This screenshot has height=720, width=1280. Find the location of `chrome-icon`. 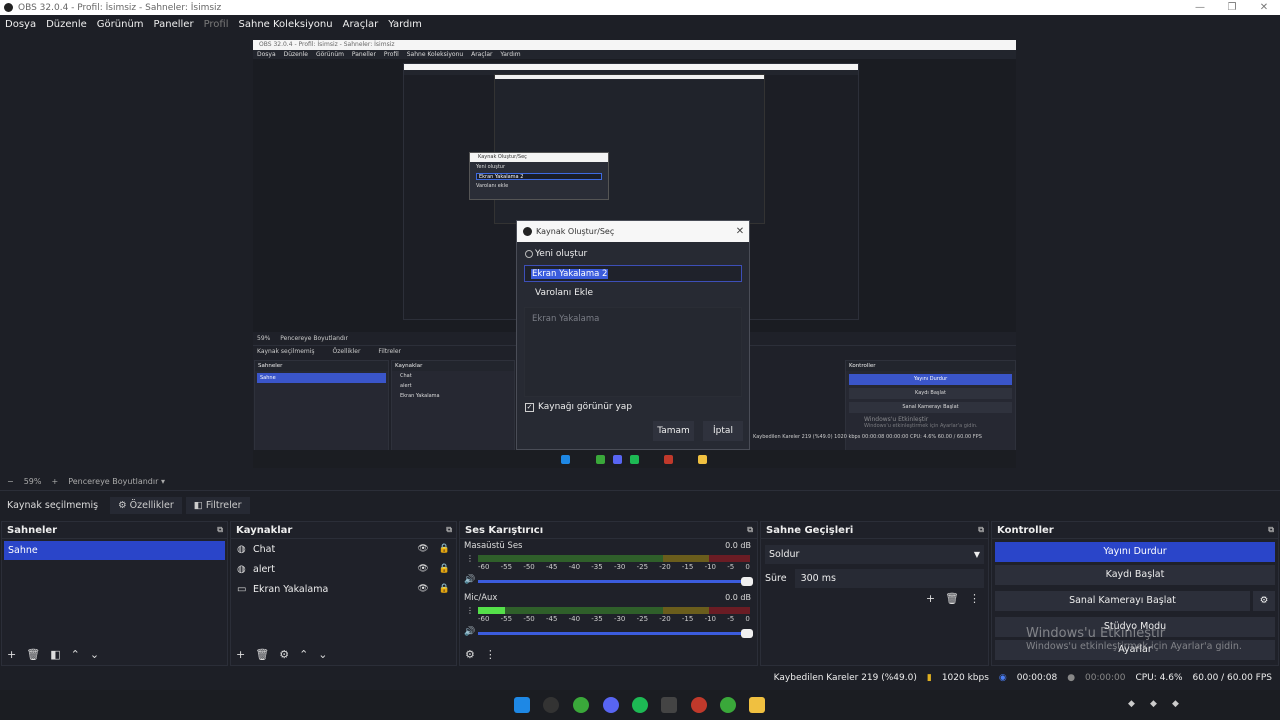

chrome-icon is located at coordinates (581, 705).